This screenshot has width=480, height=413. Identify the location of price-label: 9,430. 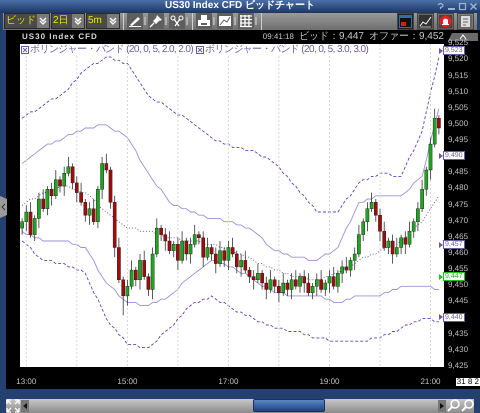
(458, 349).